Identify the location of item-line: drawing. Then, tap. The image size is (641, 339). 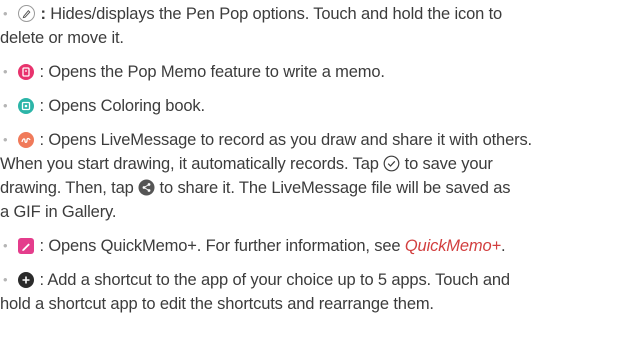
(67, 188).